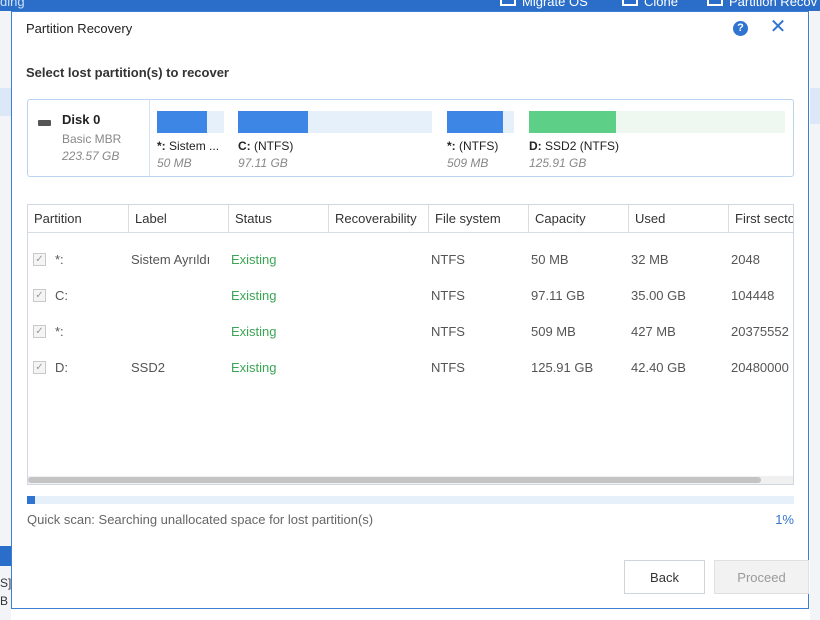 The image size is (820, 620). I want to click on disk-size: 223.57 GB, so click(91, 156).